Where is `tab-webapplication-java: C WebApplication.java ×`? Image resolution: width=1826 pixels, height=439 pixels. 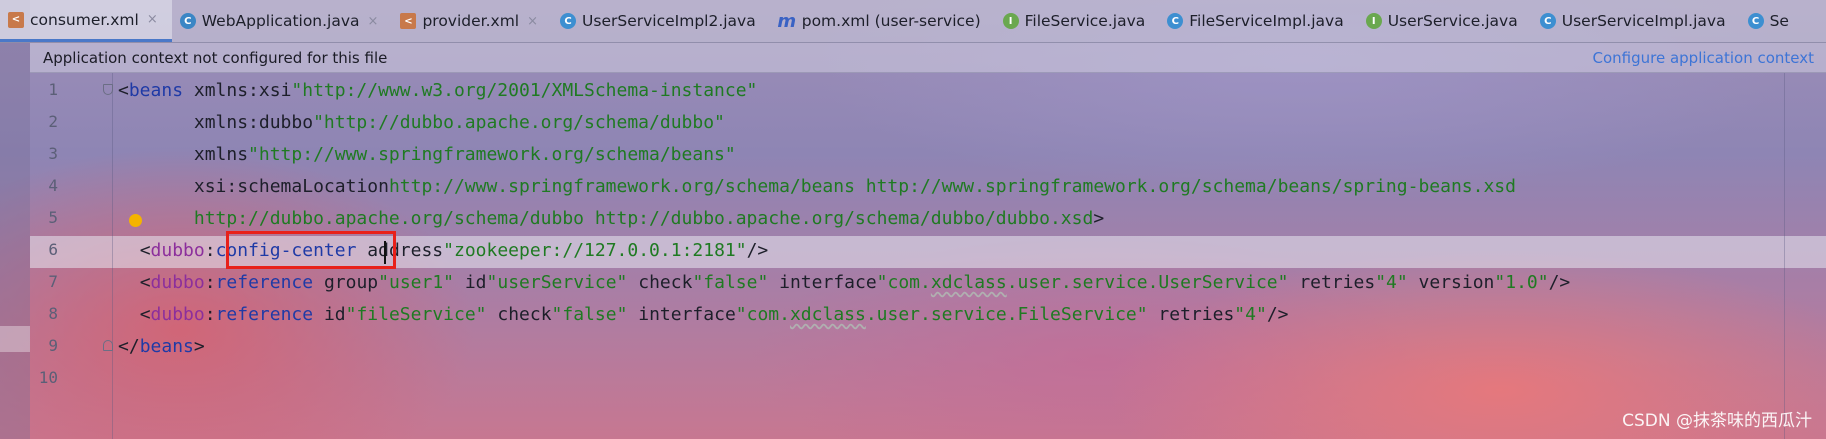
tab-webapplication-java: C WebApplication.java × is located at coordinates (282, 21).